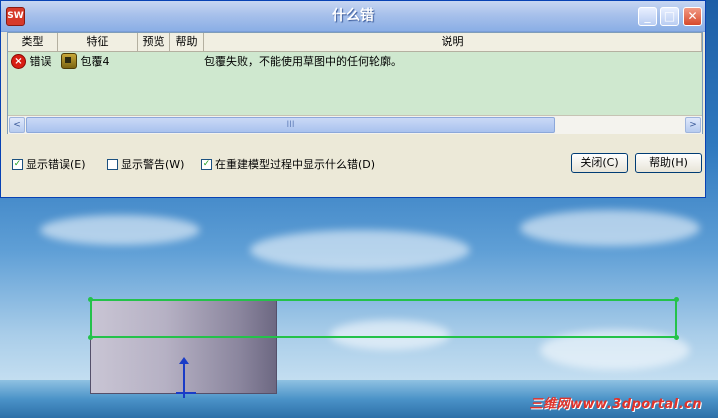 Image resolution: width=718 pixels, height=418 pixels. I want to click on column-help: 帮助, so click(187, 42).